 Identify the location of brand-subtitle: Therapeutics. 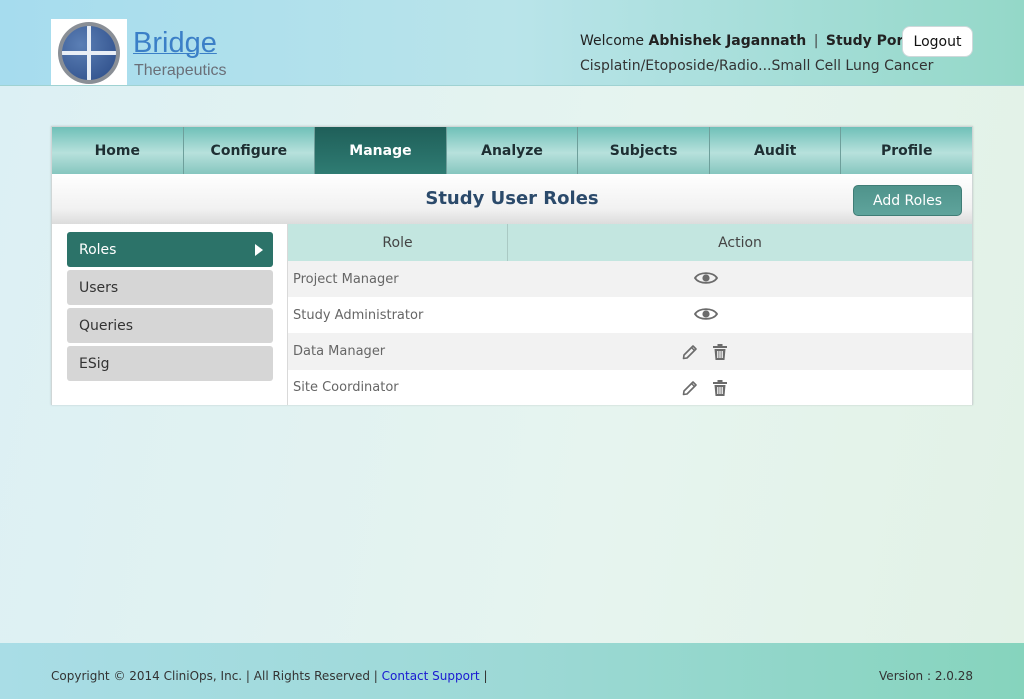
(180, 70).